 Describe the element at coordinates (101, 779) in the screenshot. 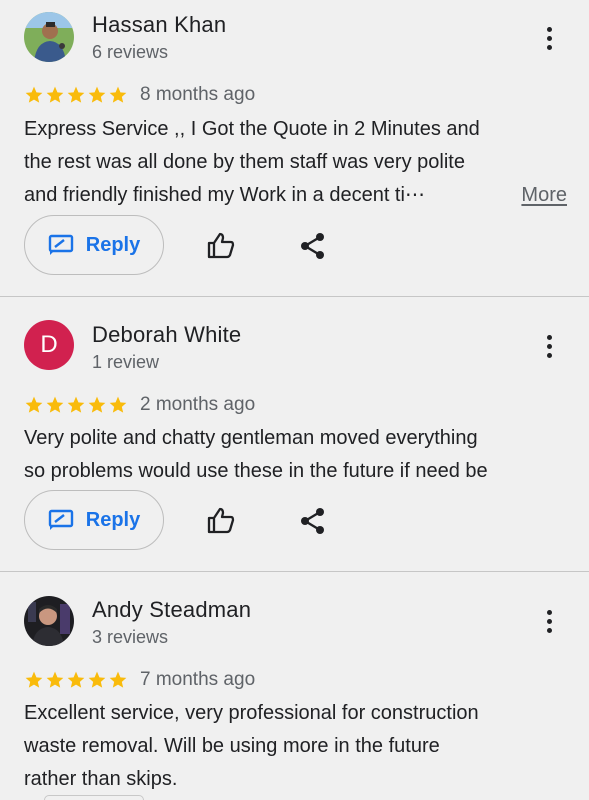

I see `review-text-line: rather than skips.` at that location.